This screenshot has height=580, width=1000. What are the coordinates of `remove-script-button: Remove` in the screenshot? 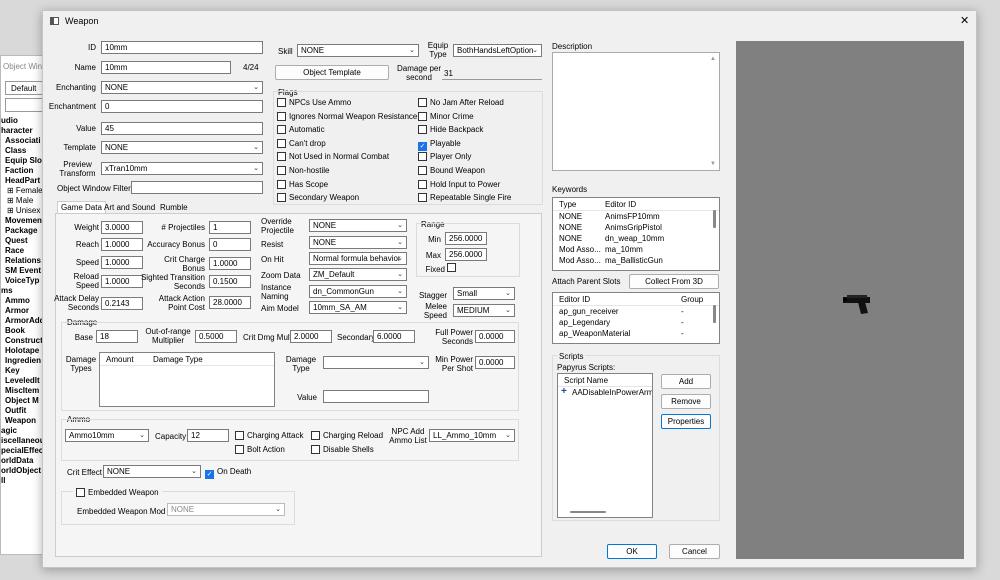 It's located at (686, 401).